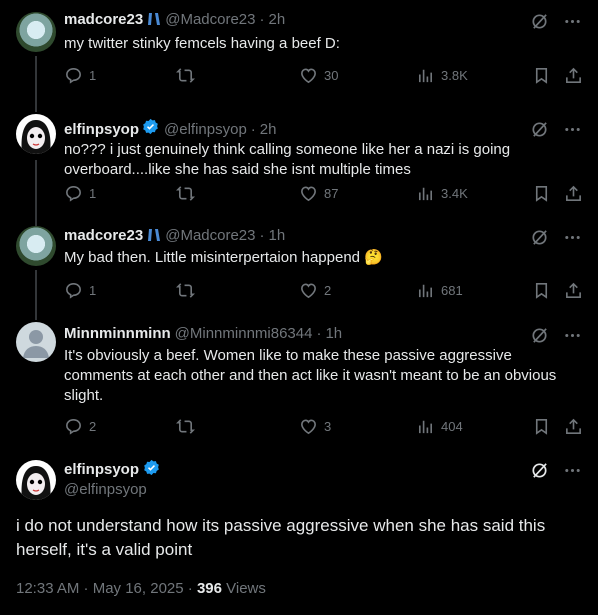  What do you see at coordinates (439, 290) in the screenshot?
I see `views-button: 681` at bounding box center [439, 290].